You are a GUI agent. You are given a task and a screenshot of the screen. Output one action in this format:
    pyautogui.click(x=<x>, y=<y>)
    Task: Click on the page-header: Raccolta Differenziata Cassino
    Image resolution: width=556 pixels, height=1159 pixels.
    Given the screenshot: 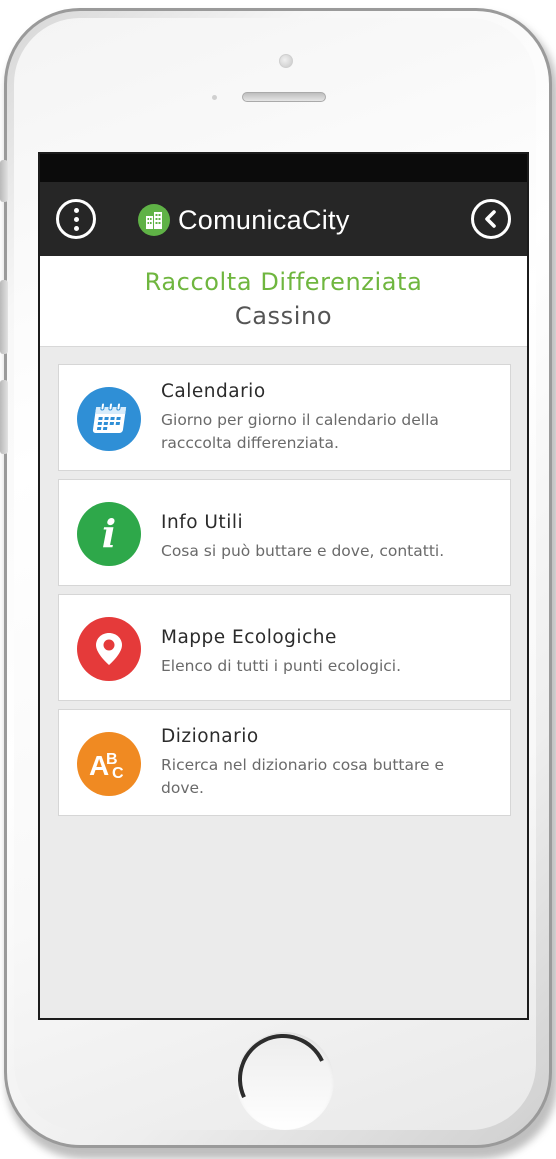 What is the action you would take?
    pyautogui.click(x=283, y=301)
    